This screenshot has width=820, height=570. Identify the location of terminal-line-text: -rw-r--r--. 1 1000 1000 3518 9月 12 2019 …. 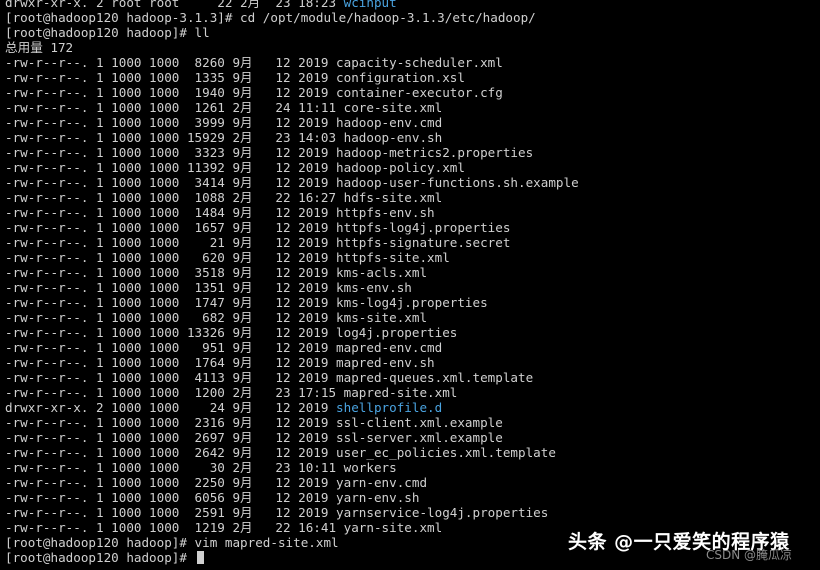
(216, 272).